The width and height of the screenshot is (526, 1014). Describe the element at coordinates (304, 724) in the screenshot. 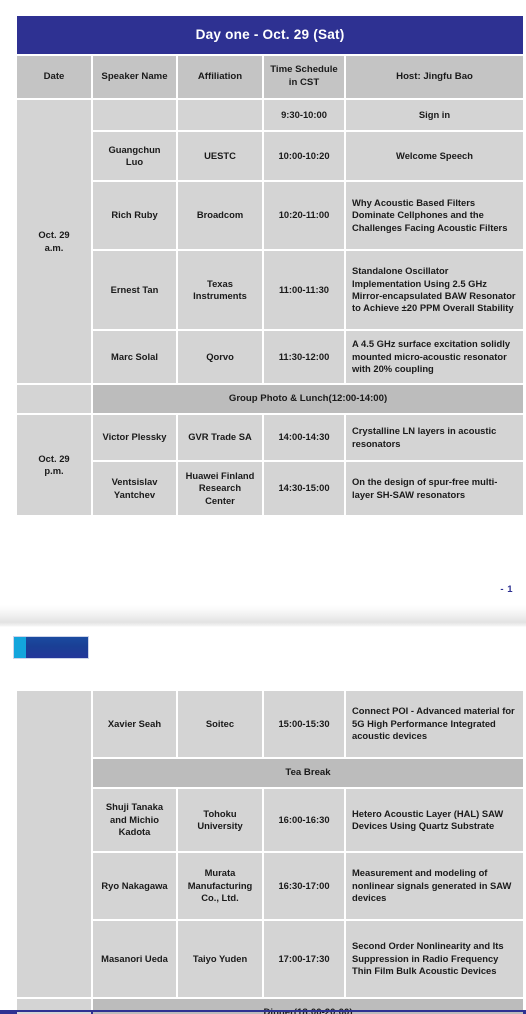

I see `time-cell: 15:00-15:30` at that location.